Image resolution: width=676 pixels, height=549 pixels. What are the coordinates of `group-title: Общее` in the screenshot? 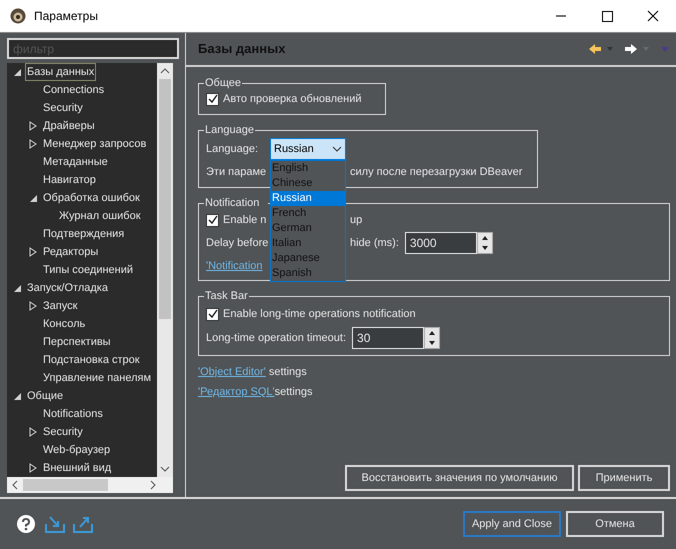 It's located at (223, 83).